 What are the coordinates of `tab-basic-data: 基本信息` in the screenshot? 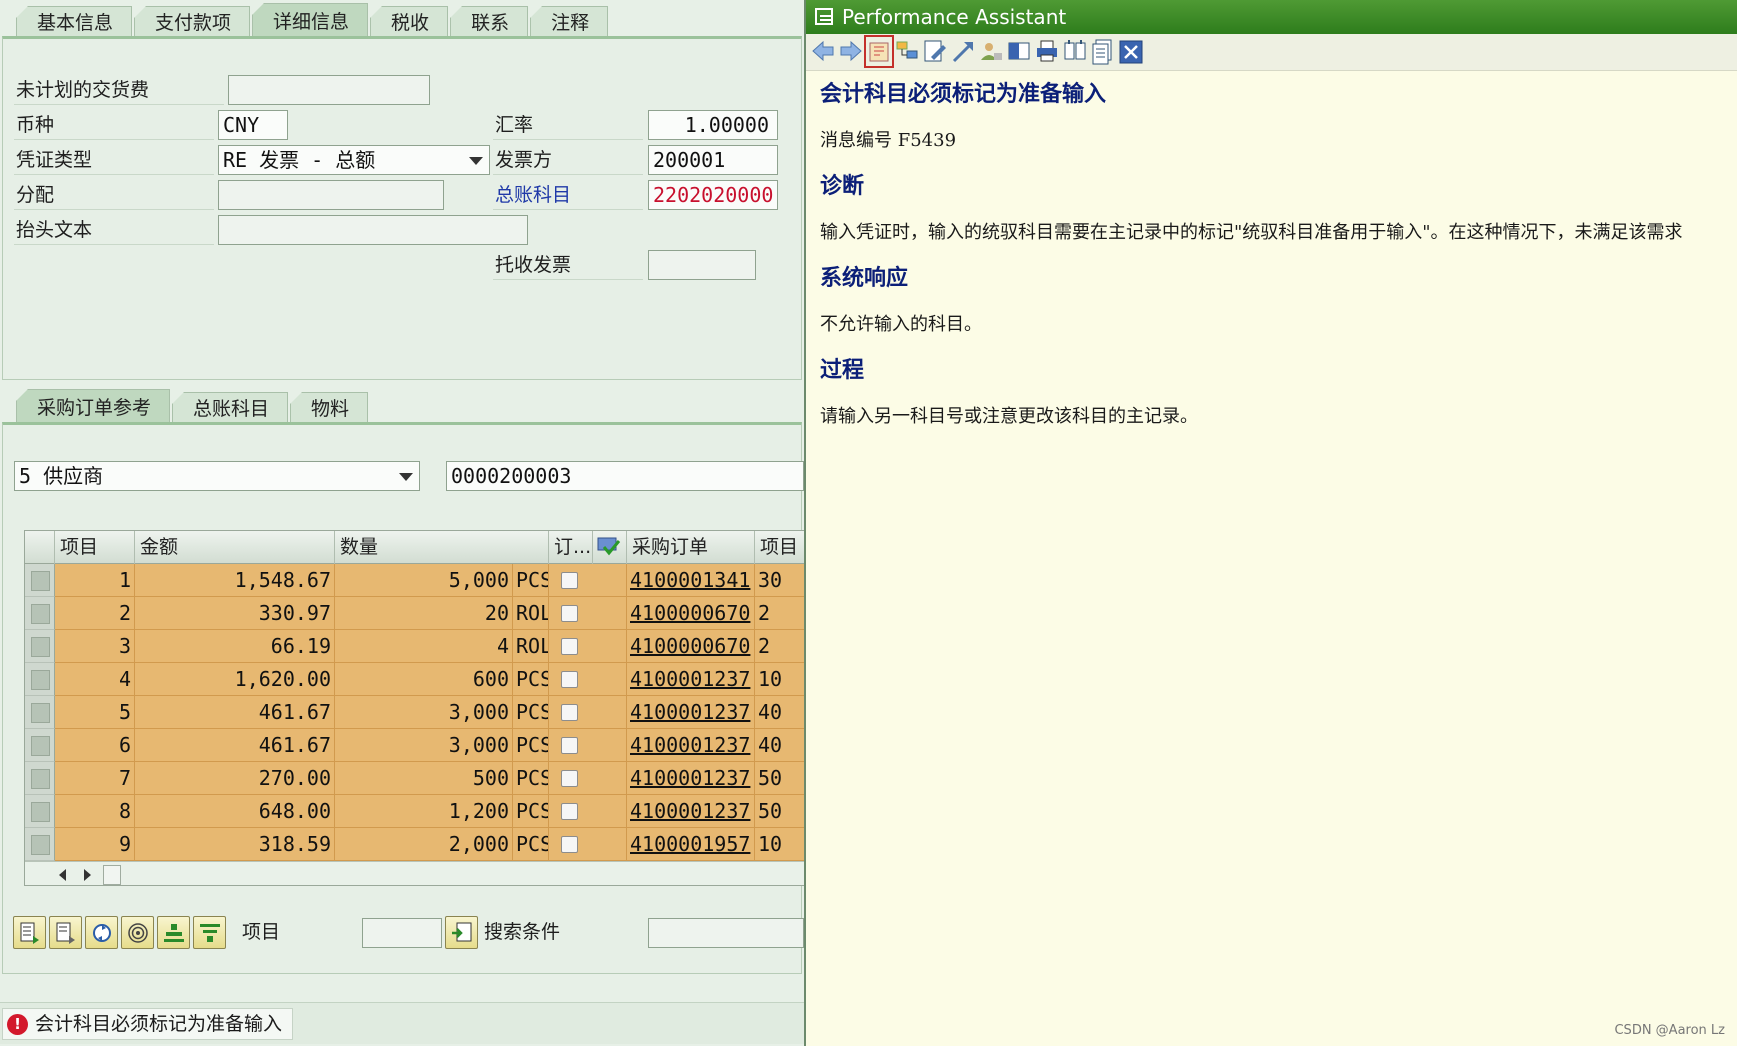 It's located at (74, 21).